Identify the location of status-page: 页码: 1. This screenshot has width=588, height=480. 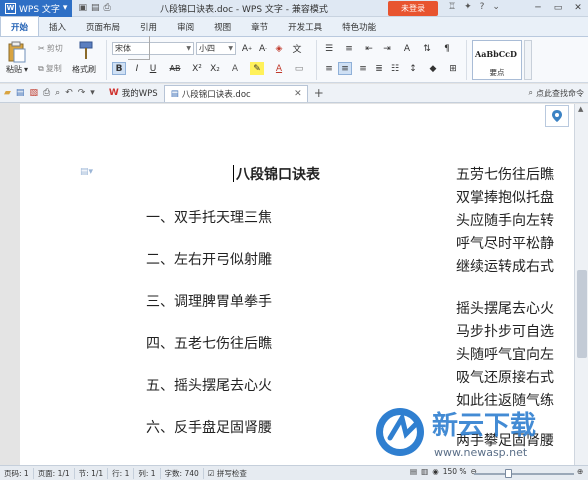
(17, 473).